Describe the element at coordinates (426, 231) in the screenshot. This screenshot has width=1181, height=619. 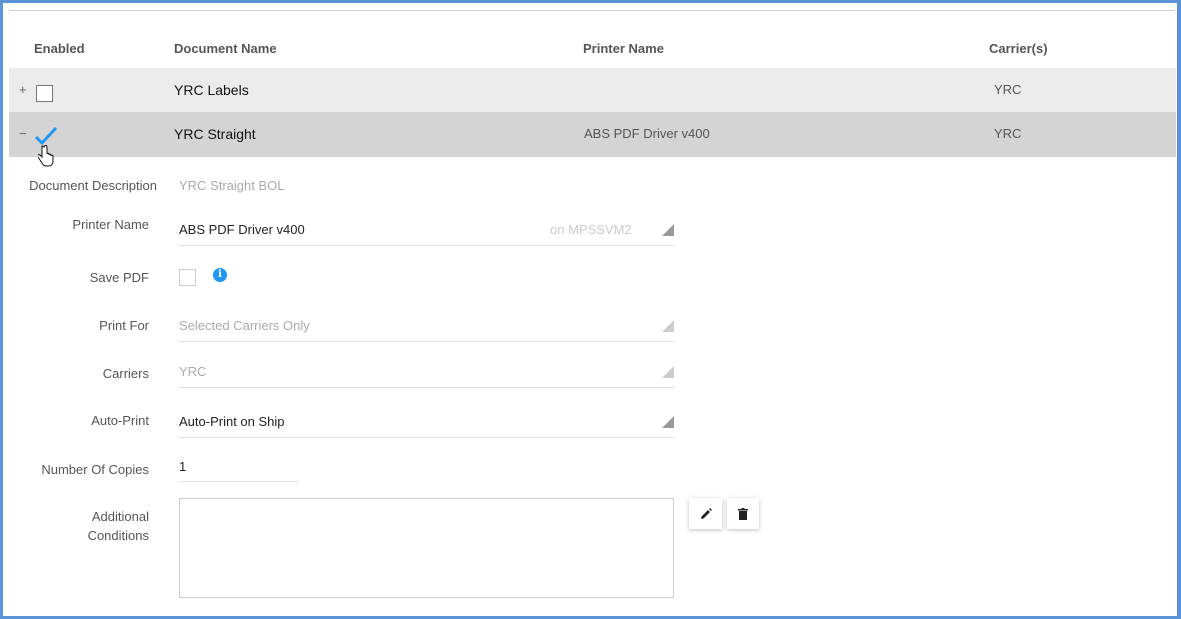
I see `printer-name-select: ABS PDF Driver v400 on MPSSVM2` at that location.